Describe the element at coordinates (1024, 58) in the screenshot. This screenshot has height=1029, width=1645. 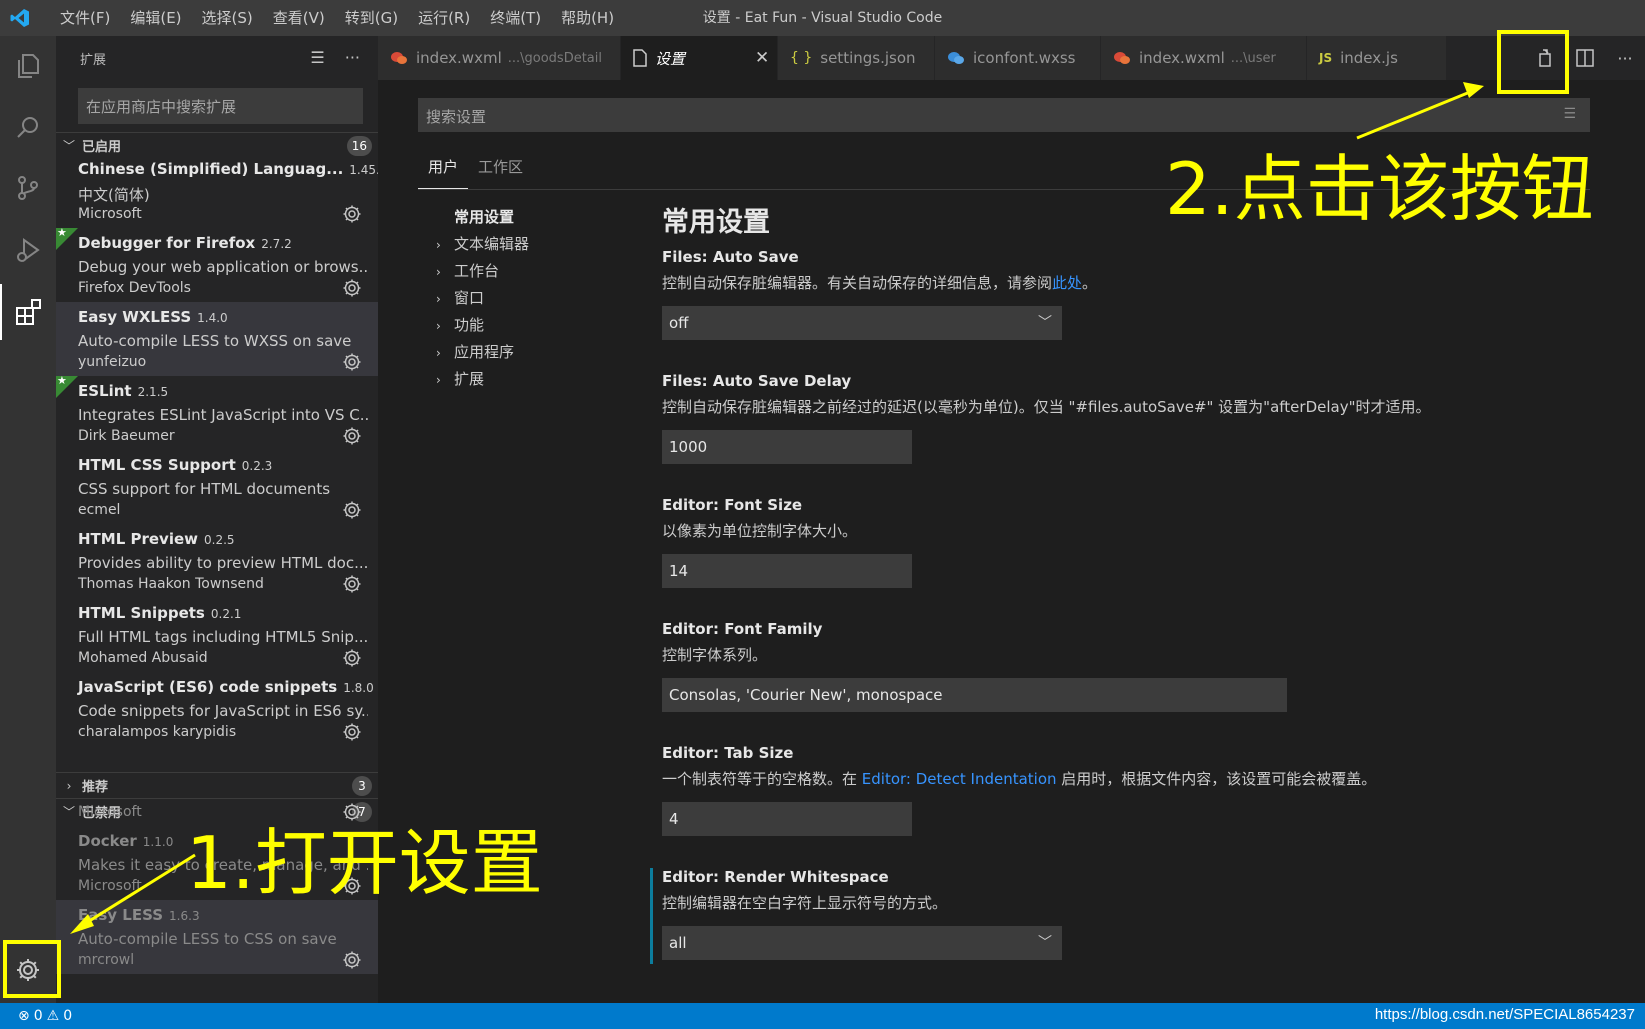
I see `tab-label: iconfont.wxss` at that location.